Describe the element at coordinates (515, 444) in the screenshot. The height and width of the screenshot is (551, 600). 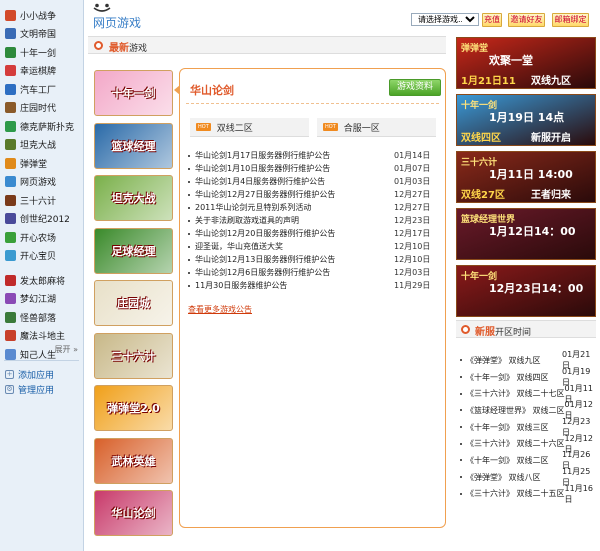
I see `new-server-name: 《三十六计》 双线二十六区` at that location.